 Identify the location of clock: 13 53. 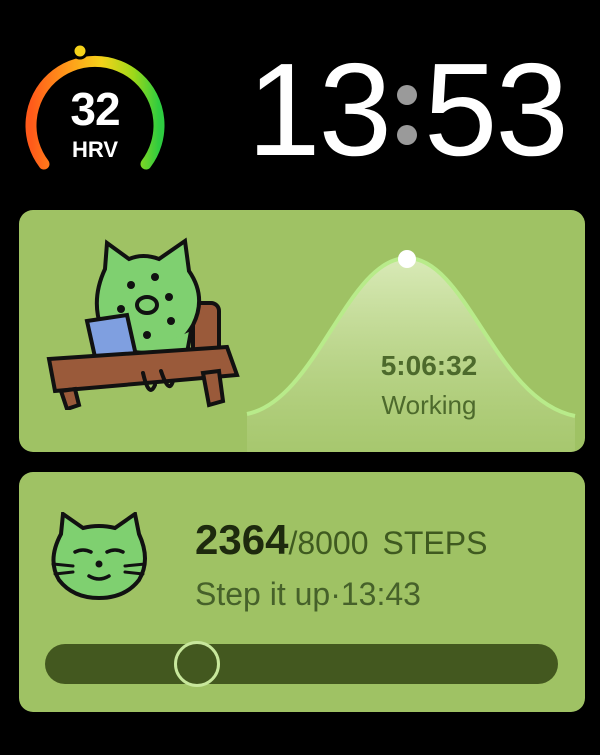
(407, 110).